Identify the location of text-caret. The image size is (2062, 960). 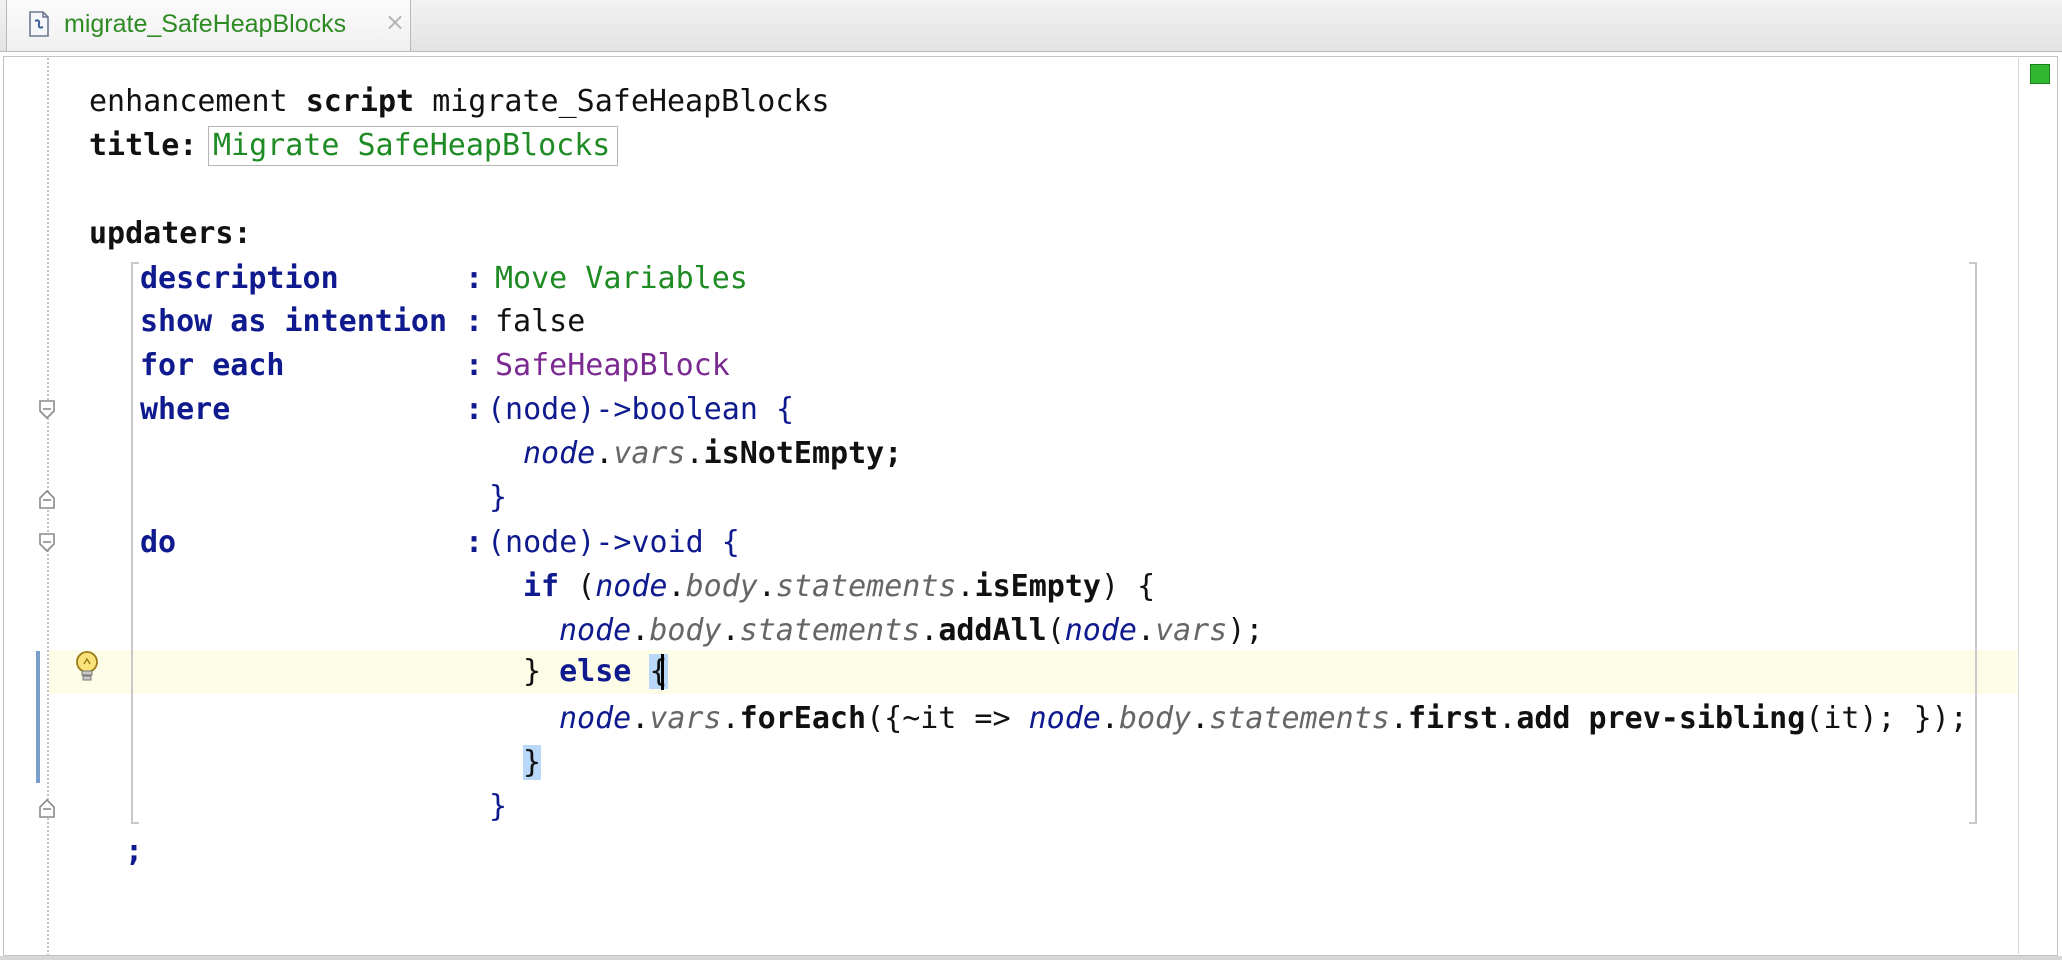
(662, 672).